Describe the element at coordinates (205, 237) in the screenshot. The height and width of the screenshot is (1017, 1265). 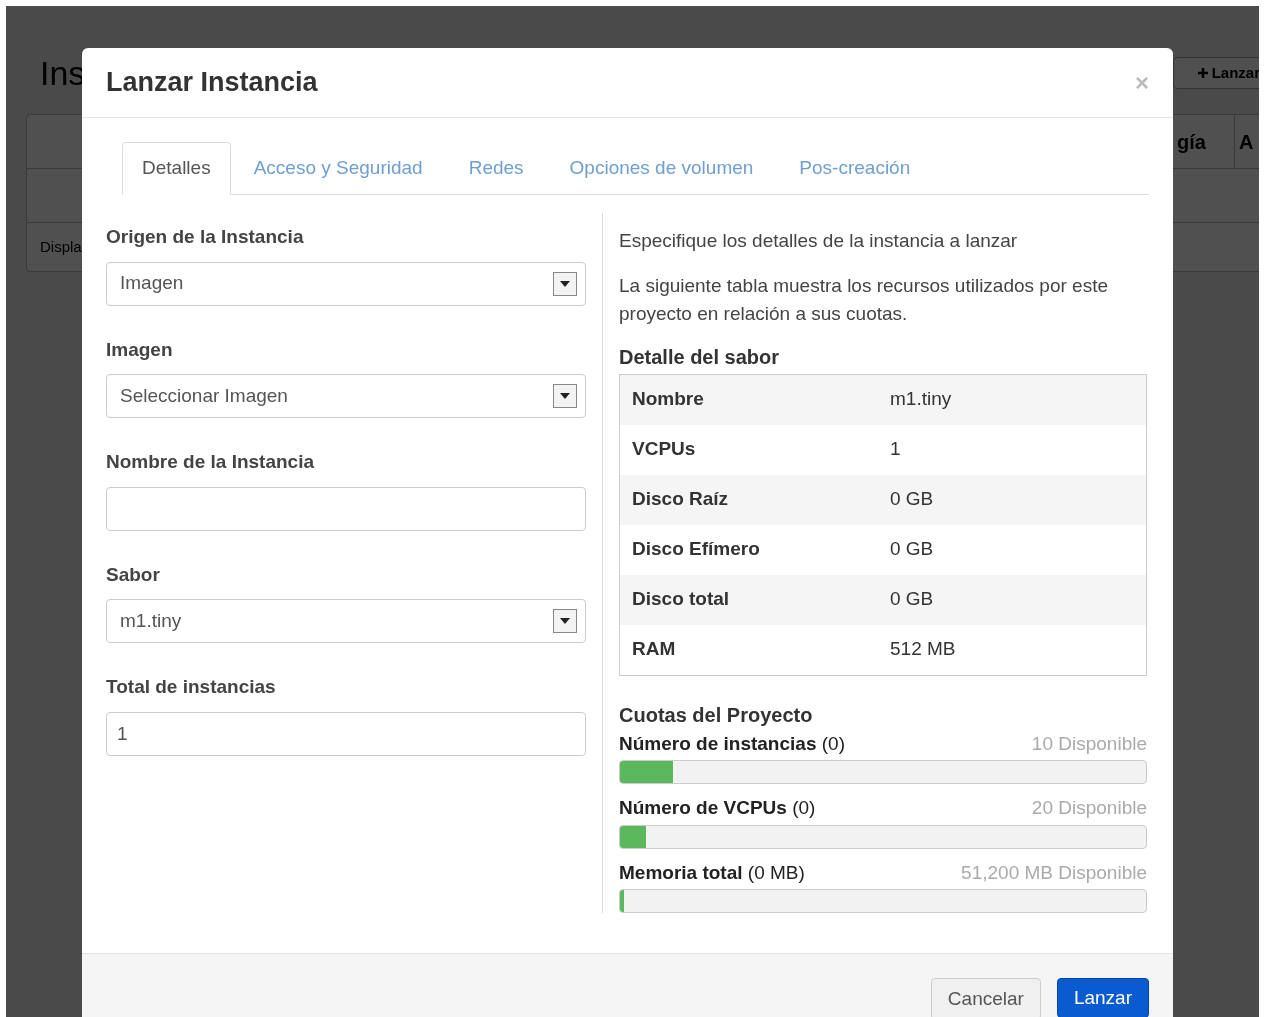
I see `field-label: Origen de la Instancia` at that location.